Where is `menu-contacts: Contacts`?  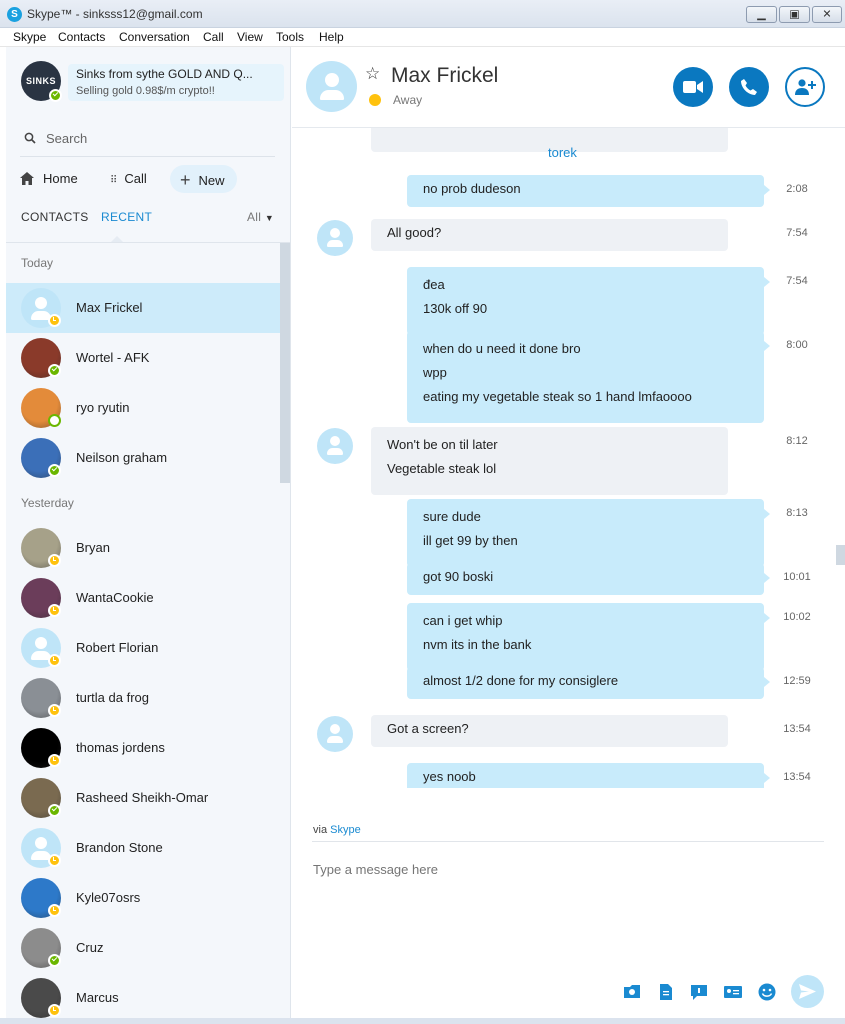 menu-contacts: Contacts is located at coordinates (81, 37).